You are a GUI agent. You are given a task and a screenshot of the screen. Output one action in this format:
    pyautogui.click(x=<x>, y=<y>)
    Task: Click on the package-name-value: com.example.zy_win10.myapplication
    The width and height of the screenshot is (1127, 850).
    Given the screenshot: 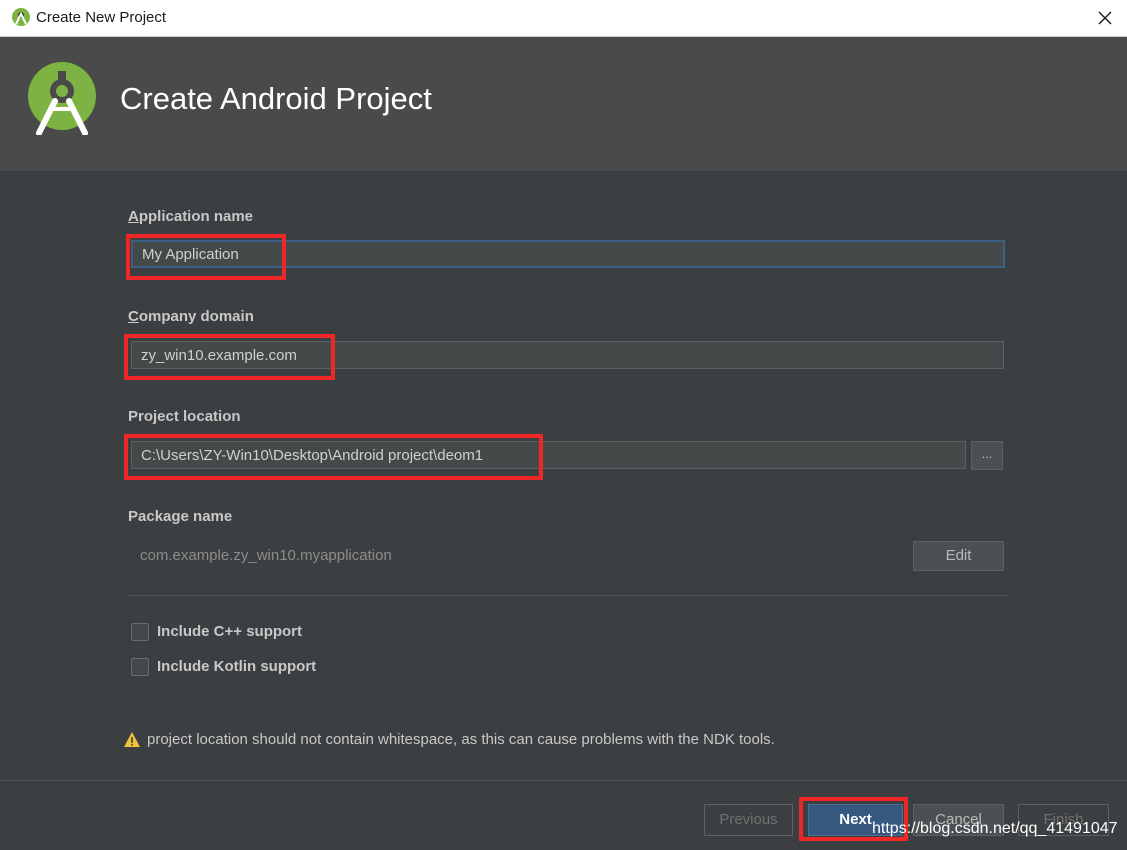 What is the action you would take?
    pyautogui.click(x=266, y=555)
    